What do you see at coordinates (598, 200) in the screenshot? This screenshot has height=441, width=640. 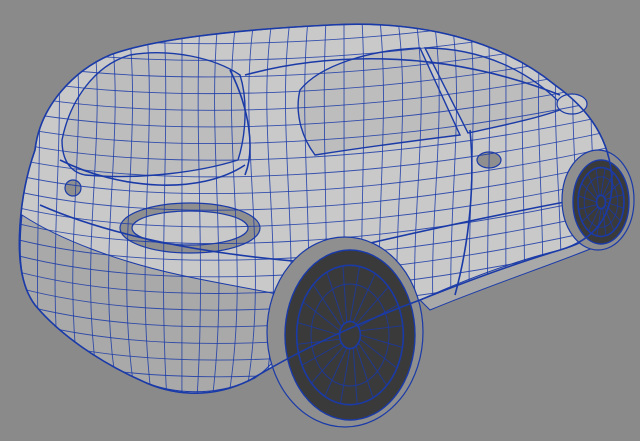 I see `front-wheel` at bounding box center [598, 200].